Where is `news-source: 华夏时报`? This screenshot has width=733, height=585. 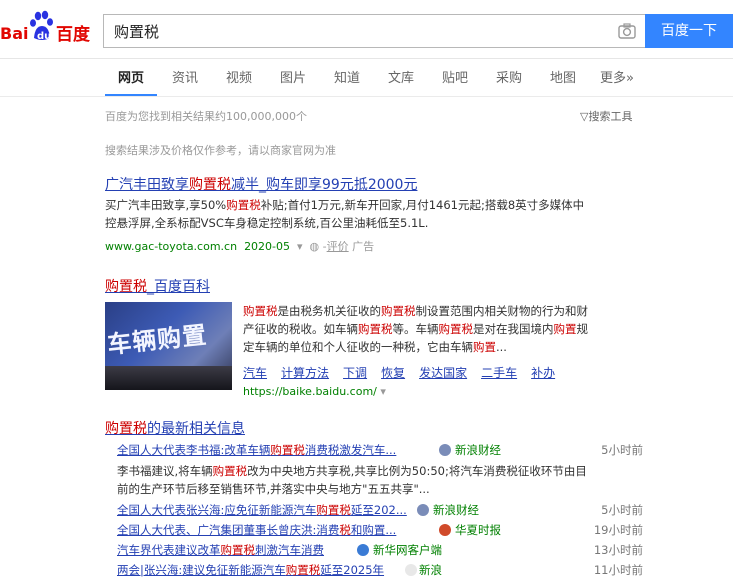 news-source: 华夏时报 is located at coordinates (478, 530).